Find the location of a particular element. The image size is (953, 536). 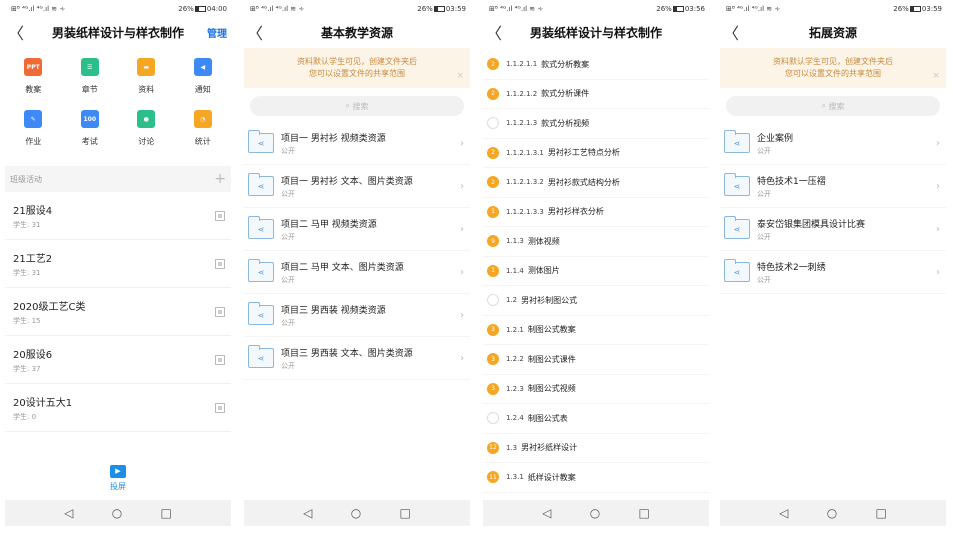

folder-row: ⋖ 企业案例 公开 › is located at coordinates (833, 143).